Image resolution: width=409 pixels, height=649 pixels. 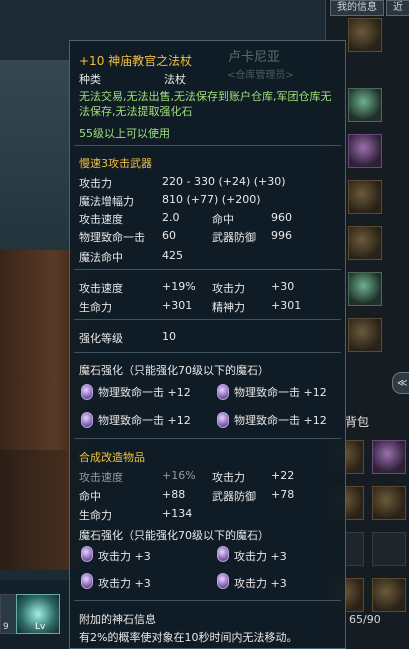 I want to click on bag-slot-empty, so click(x=389, y=549).